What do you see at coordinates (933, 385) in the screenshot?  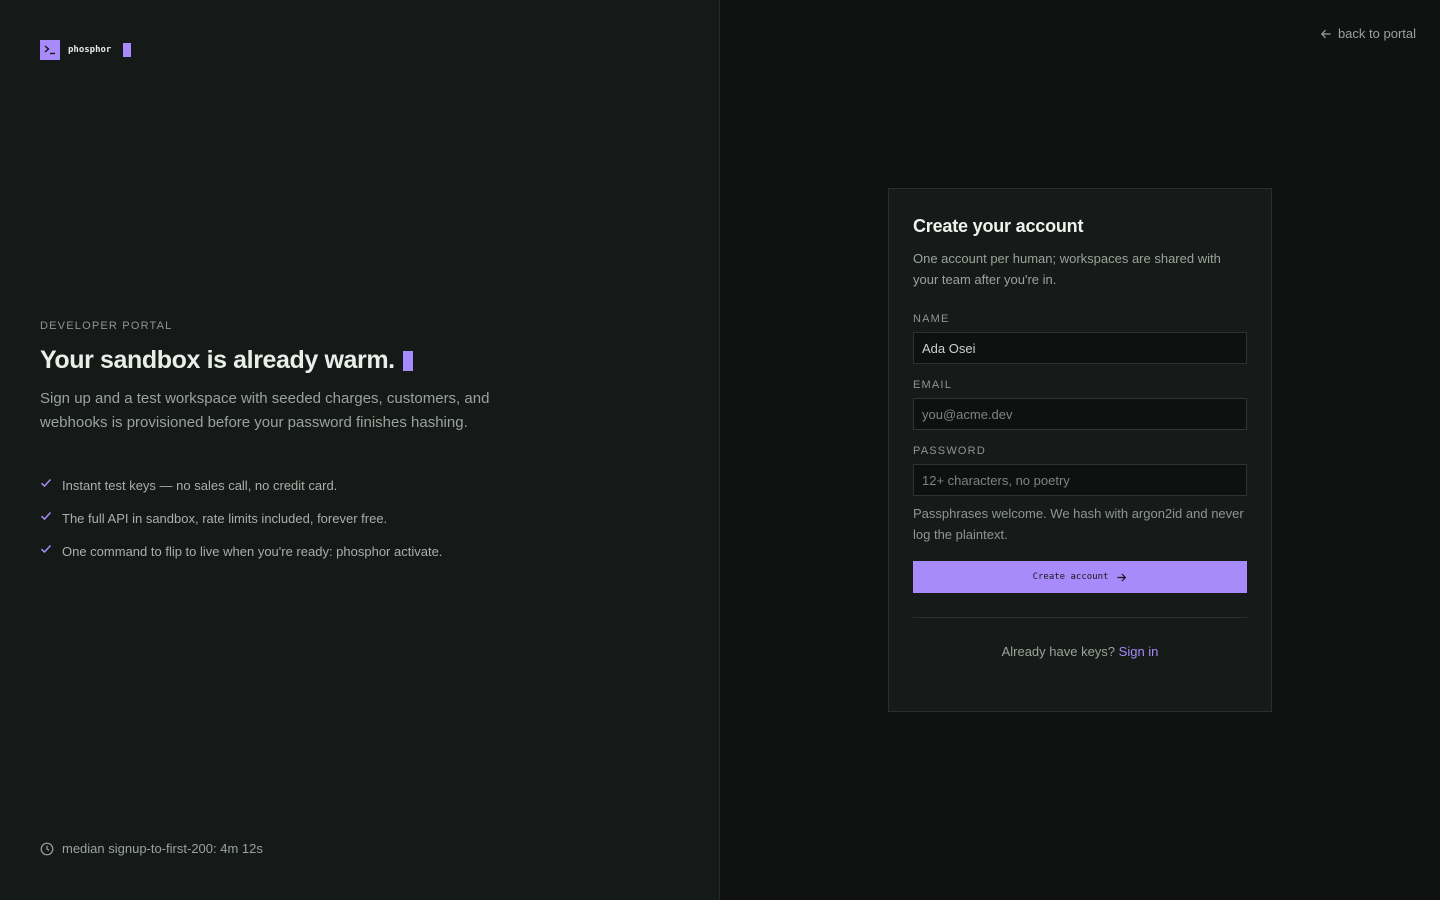 I see `email-label: EMAIL` at bounding box center [933, 385].